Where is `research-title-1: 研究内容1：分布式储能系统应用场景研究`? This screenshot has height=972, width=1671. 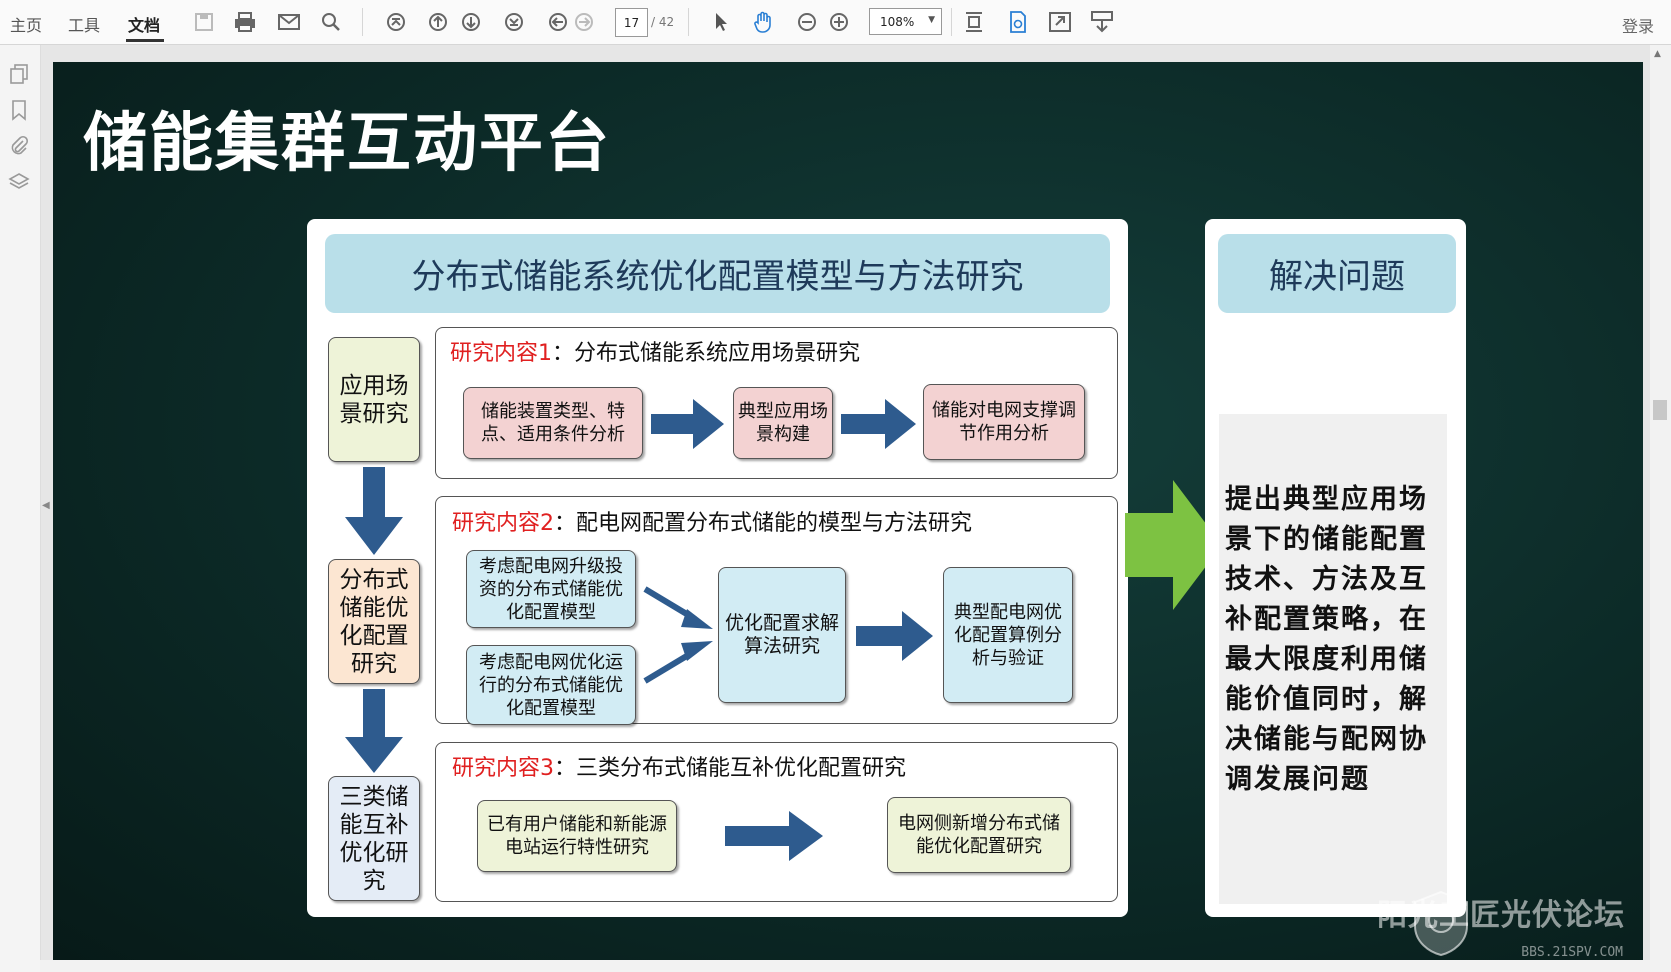 research-title-1: 研究内容1：分布式储能系统应用场景研究 is located at coordinates (655, 351).